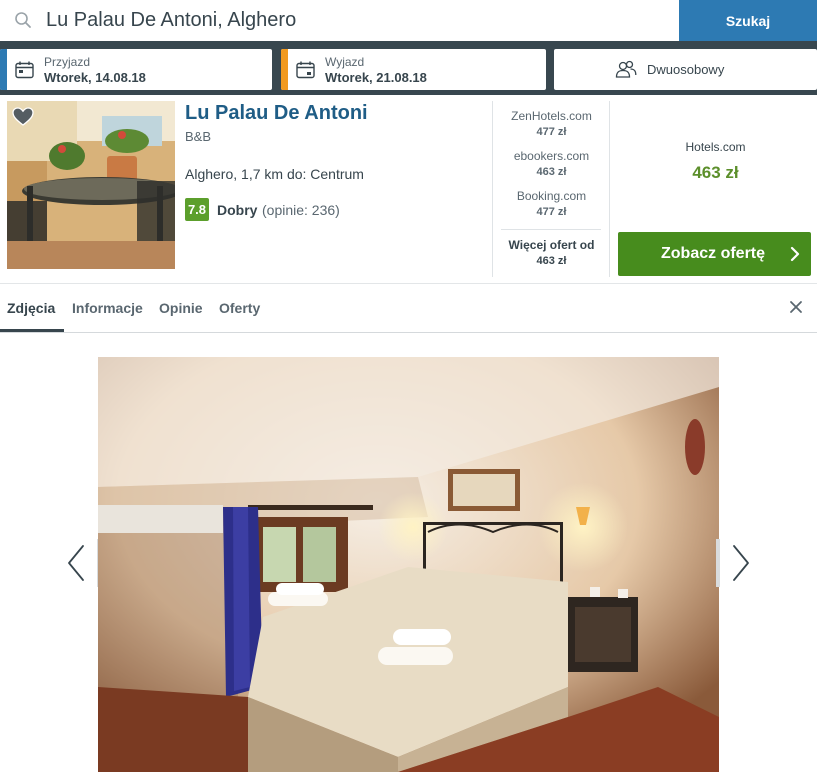 The width and height of the screenshot is (817, 772). I want to click on close-icon, so click(796, 307).